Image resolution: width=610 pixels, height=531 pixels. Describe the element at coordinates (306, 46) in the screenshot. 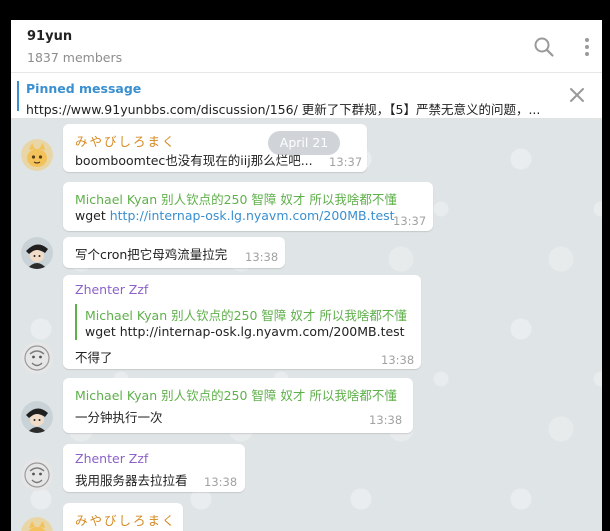

I see `chat-header: 91yun 1837 members` at that location.